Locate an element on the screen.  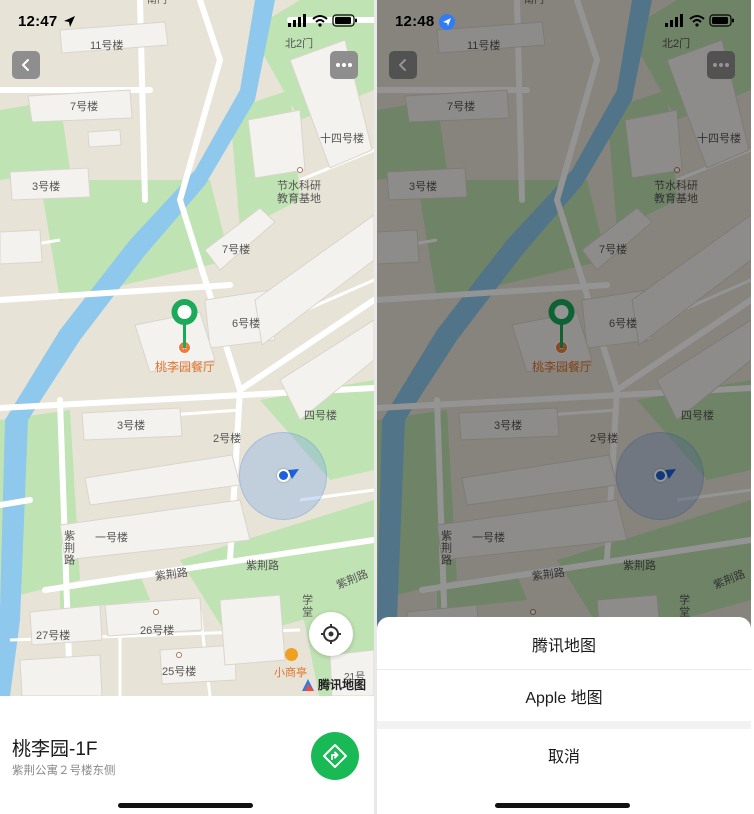
map-label: 四号楼 is located at coordinates (320, 416).